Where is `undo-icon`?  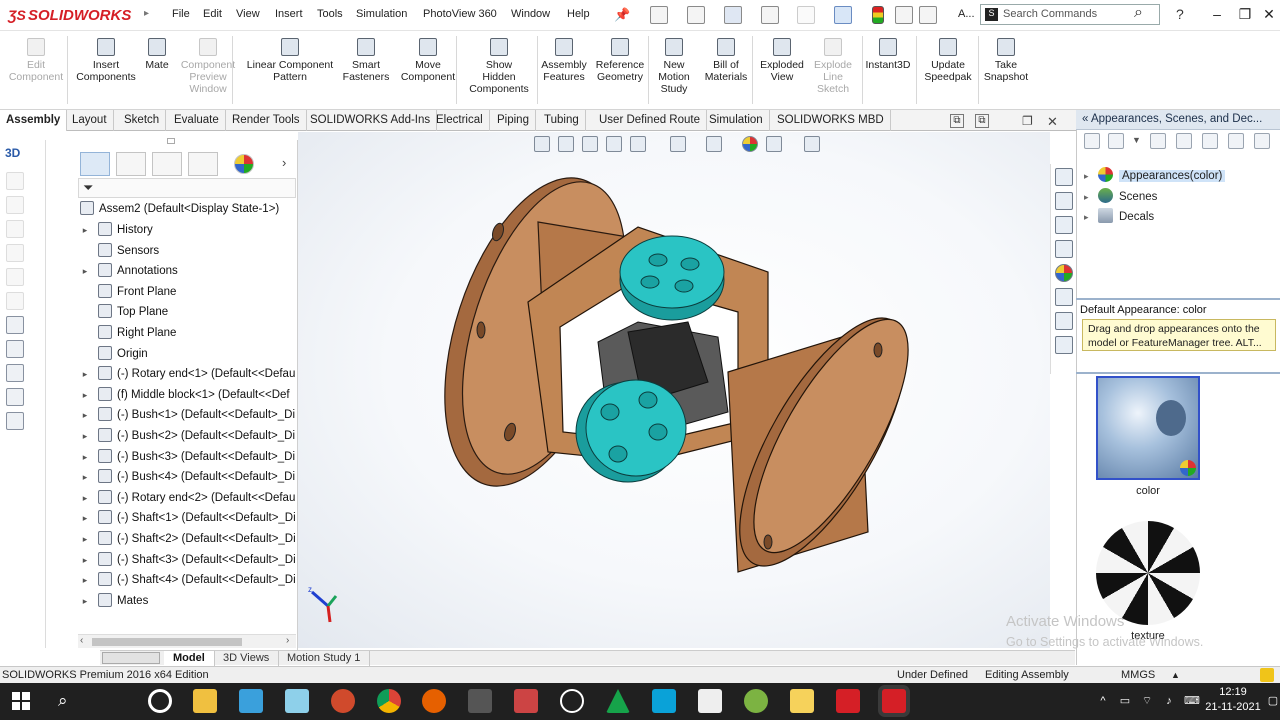 undo-icon is located at coordinates (806, 15).